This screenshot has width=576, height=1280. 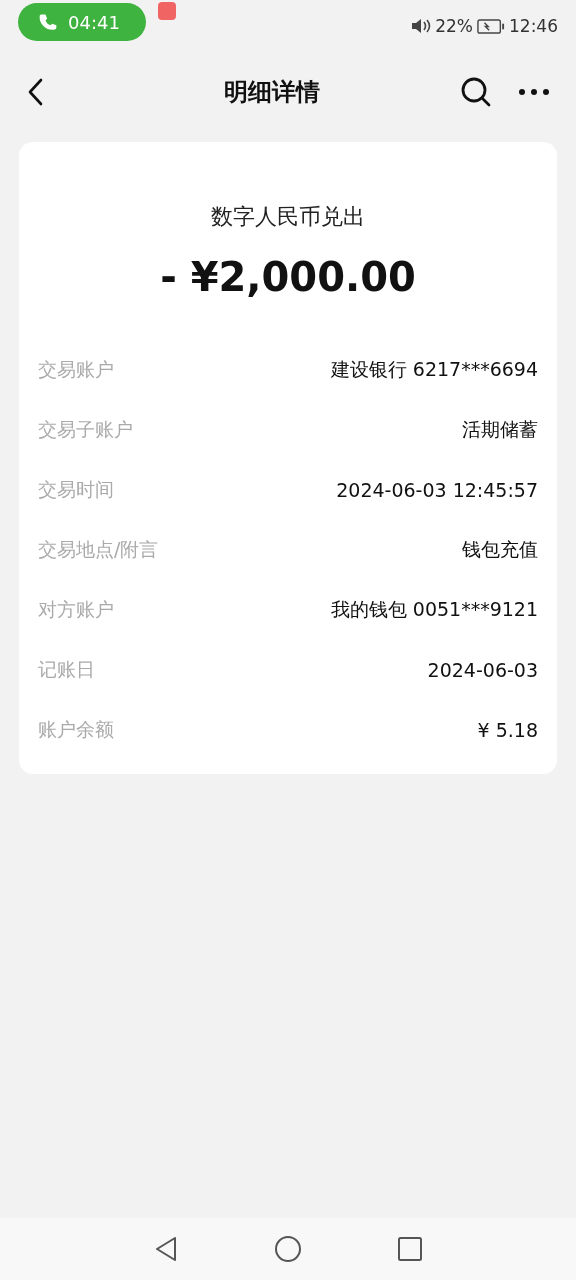 I want to click on field-label: 记账日, so click(x=66, y=669).